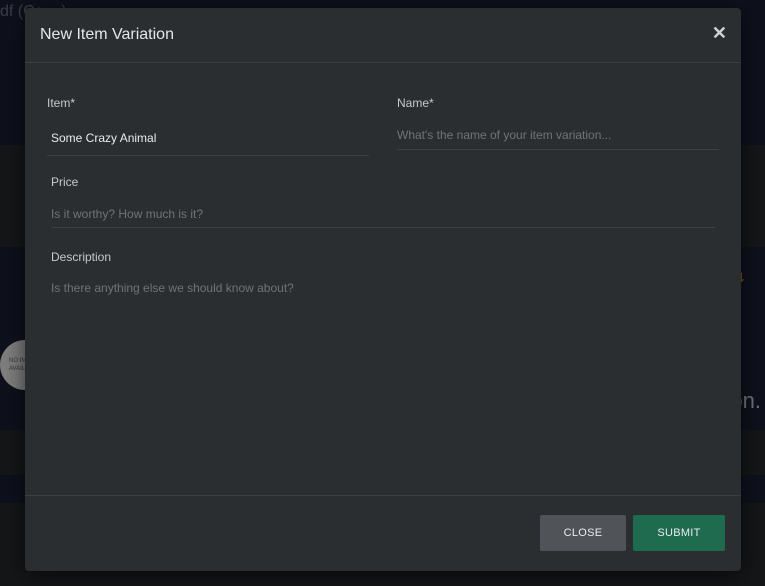  Describe the element at coordinates (61, 103) in the screenshot. I see `item-label: Item*` at that location.